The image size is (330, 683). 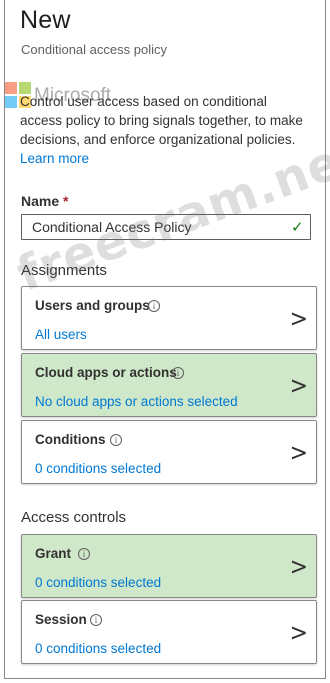 I want to click on card-title: Session, so click(x=61, y=619).